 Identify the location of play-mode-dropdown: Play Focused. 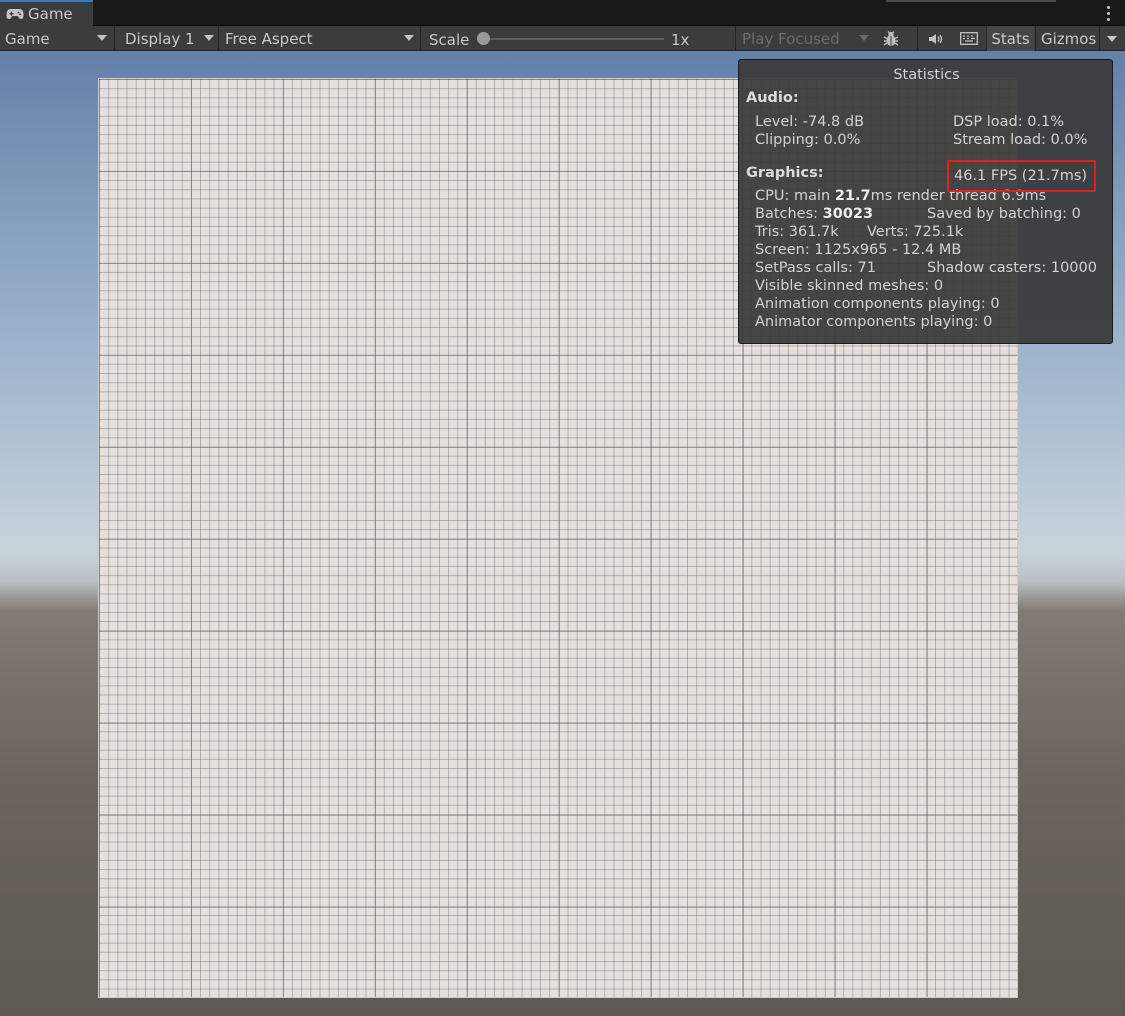
(807, 38).